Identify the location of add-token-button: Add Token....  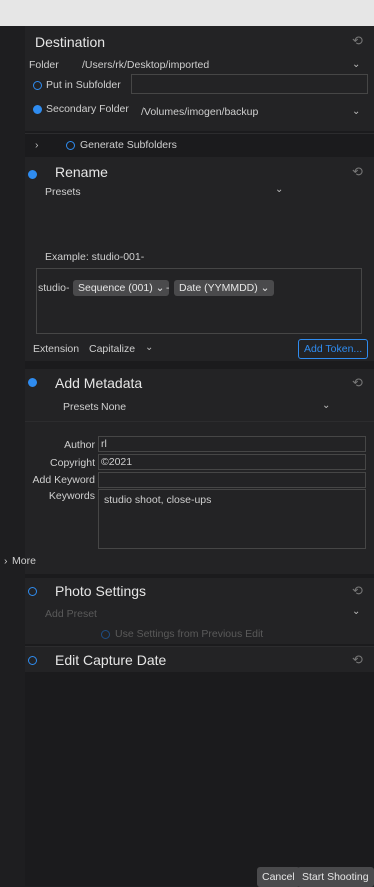
(333, 349).